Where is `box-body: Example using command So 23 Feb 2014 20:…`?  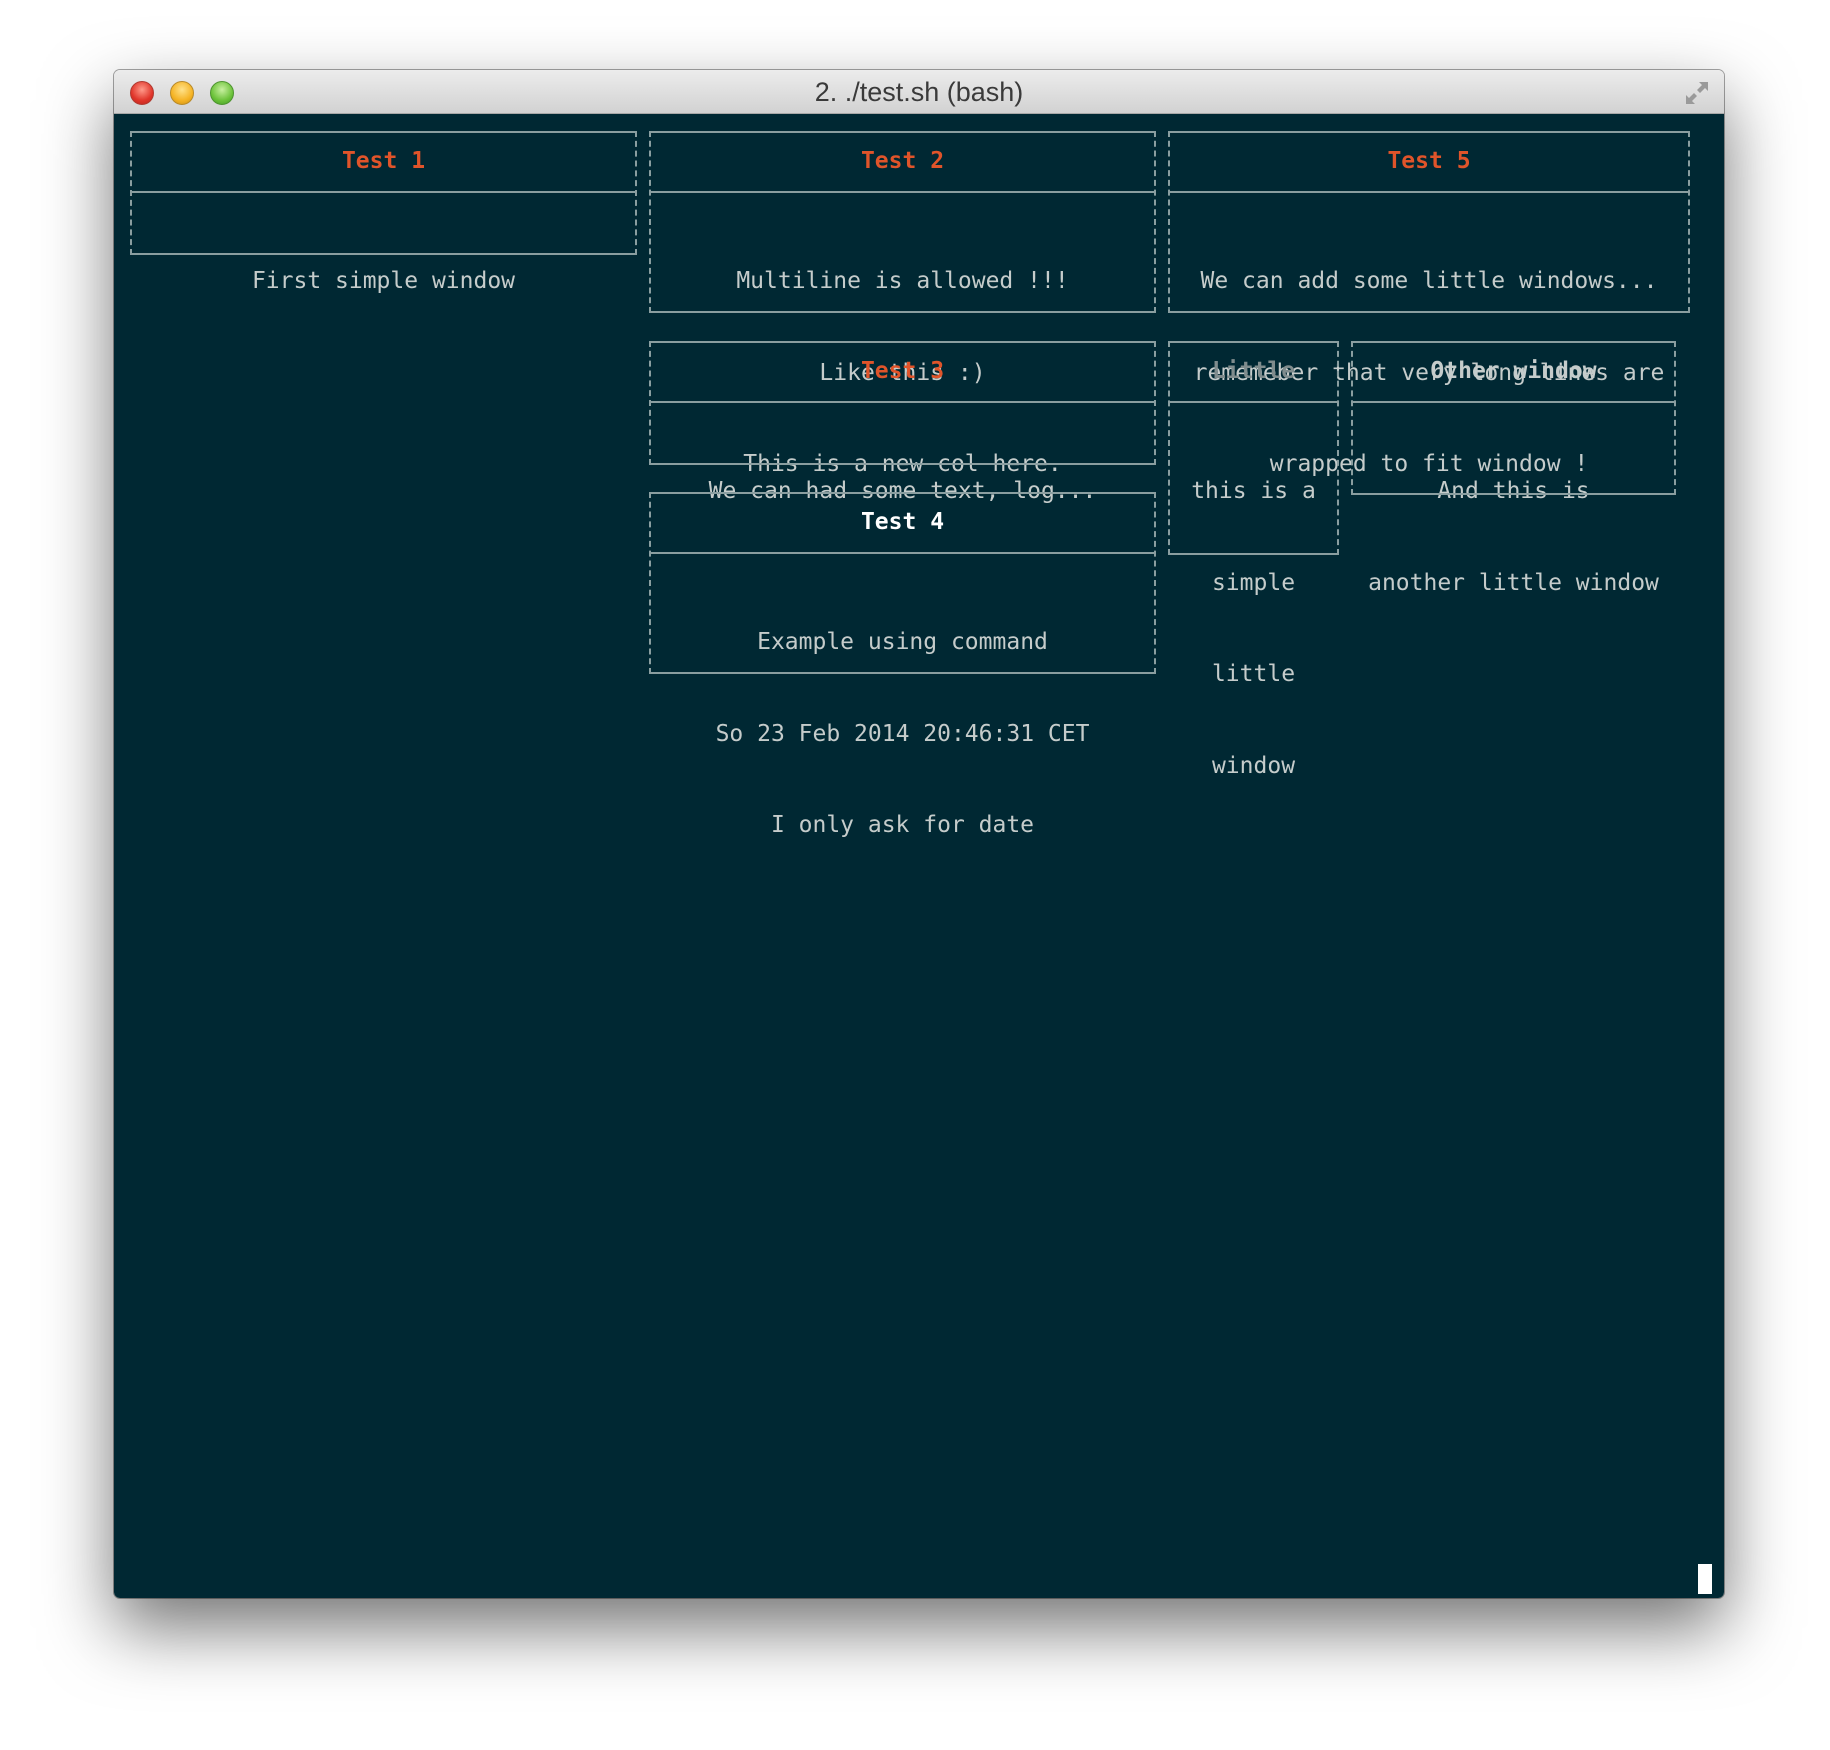 box-body: Example using command So 23 Feb 2014 20:… is located at coordinates (902, 734).